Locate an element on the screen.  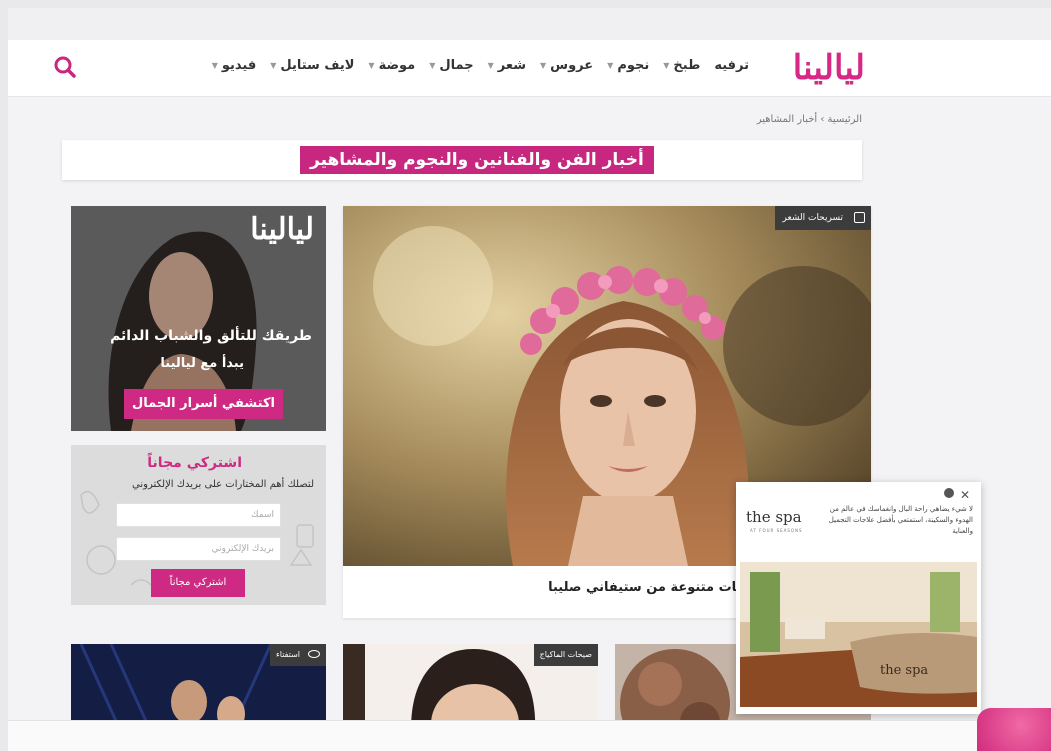
breadcrumb: الرئيسية › أخبار المشاهير is located at coordinates (809, 119).